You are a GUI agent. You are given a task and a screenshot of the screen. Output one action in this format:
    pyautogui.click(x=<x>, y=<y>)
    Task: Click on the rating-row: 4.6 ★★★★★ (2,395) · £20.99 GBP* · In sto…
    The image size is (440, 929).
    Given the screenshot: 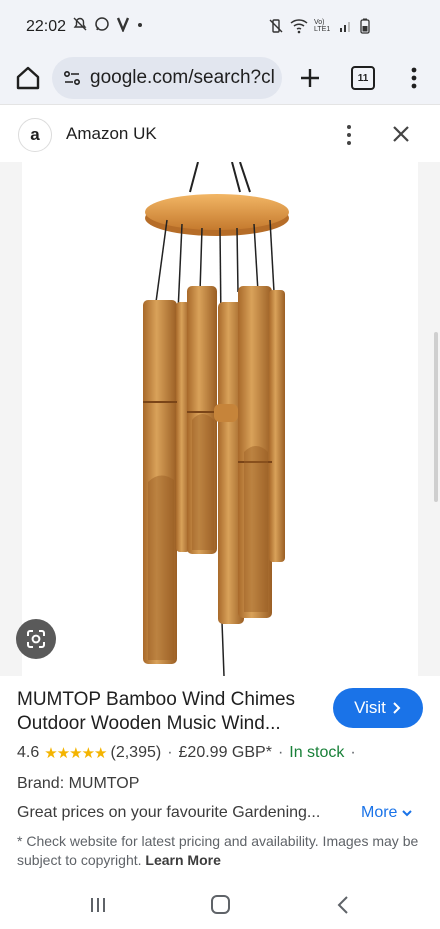 What is the action you would take?
    pyautogui.click(x=189, y=753)
    